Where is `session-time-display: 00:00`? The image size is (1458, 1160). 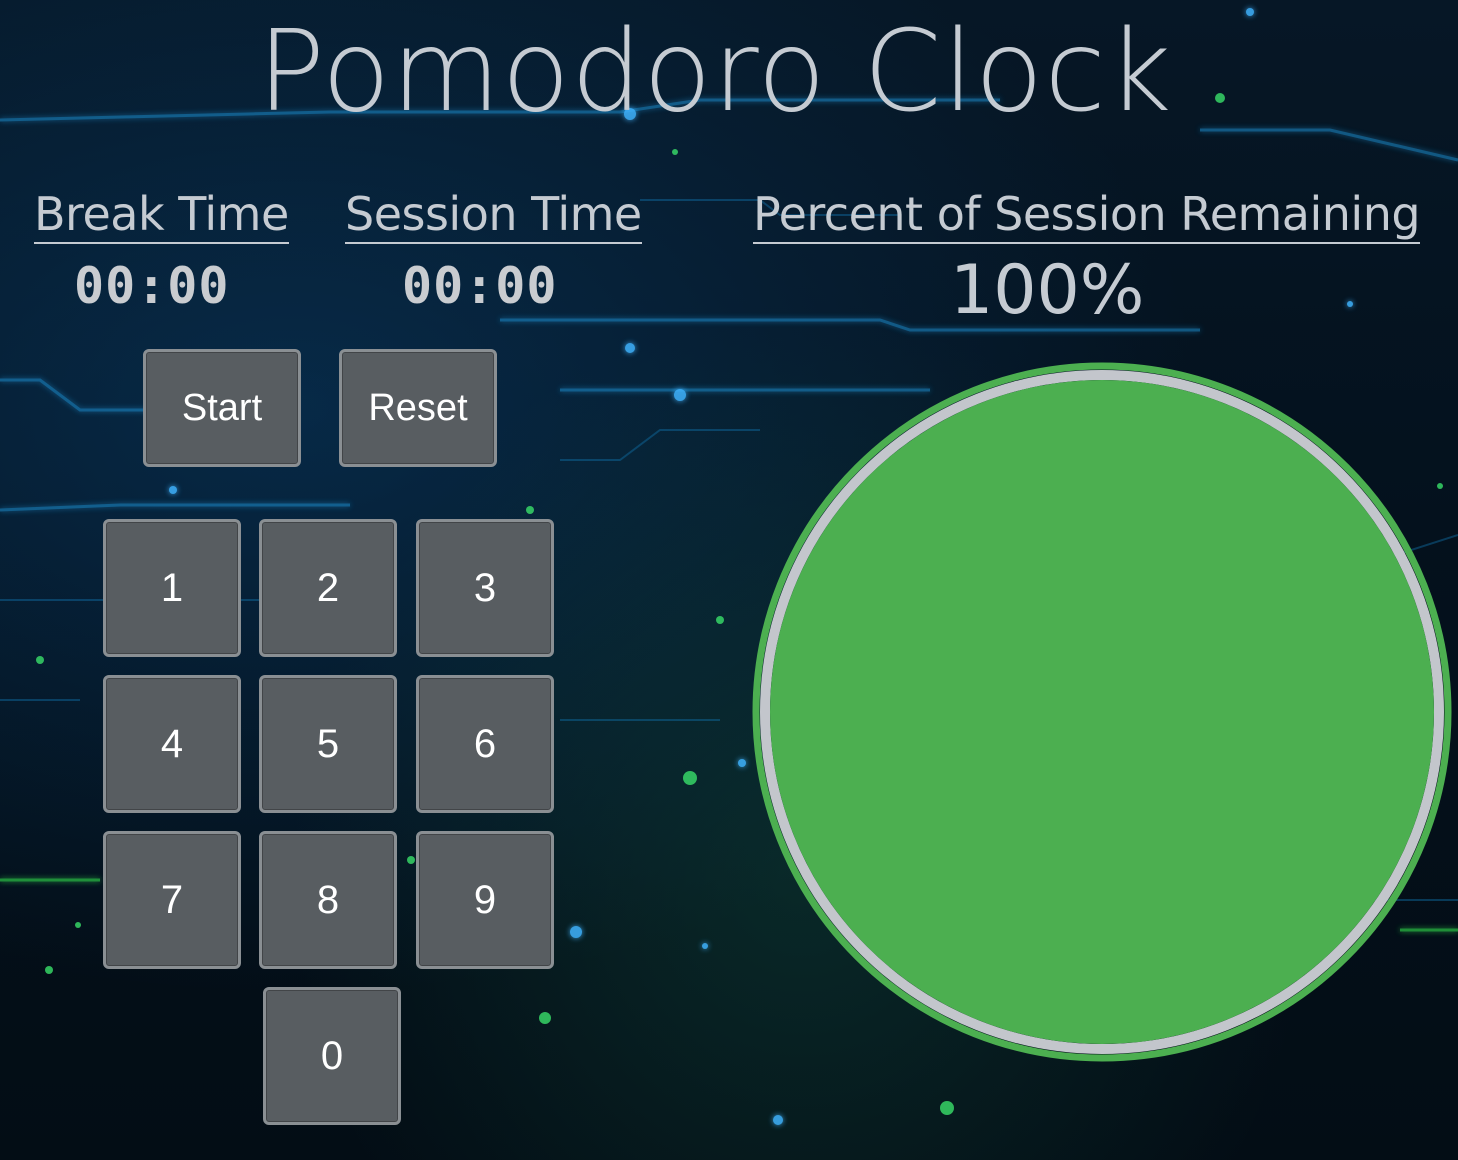 session-time-display: 00:00 is located at coordinates (480, 286).